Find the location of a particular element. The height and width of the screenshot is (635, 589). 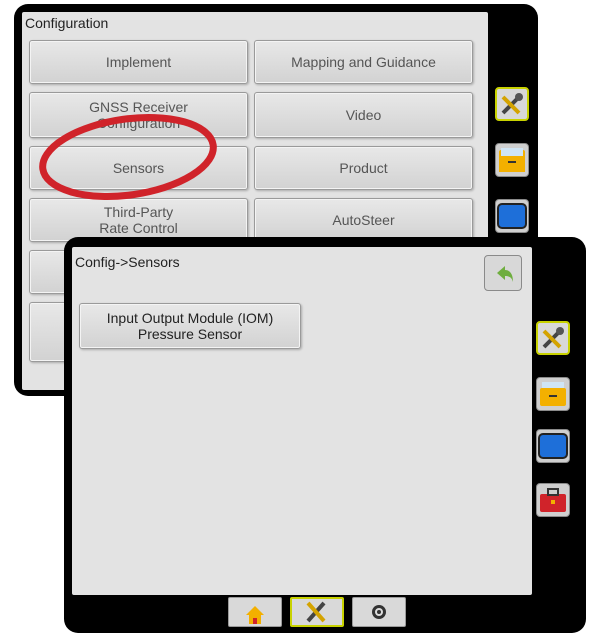

mapping-guidance-label: Mapping and Guidance is located at coordinates (363, 62).